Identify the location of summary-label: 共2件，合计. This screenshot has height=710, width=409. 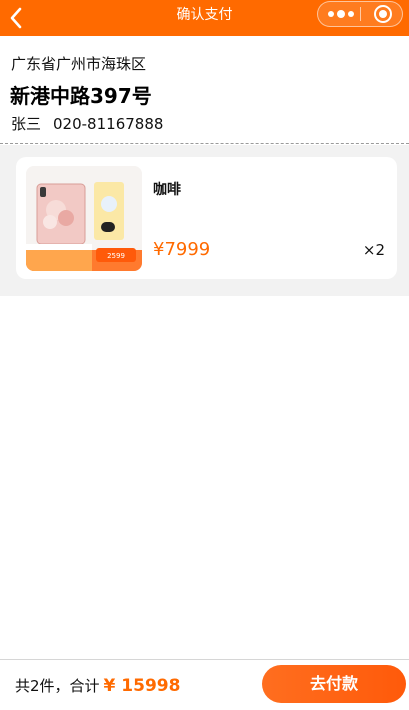
(57, 686).